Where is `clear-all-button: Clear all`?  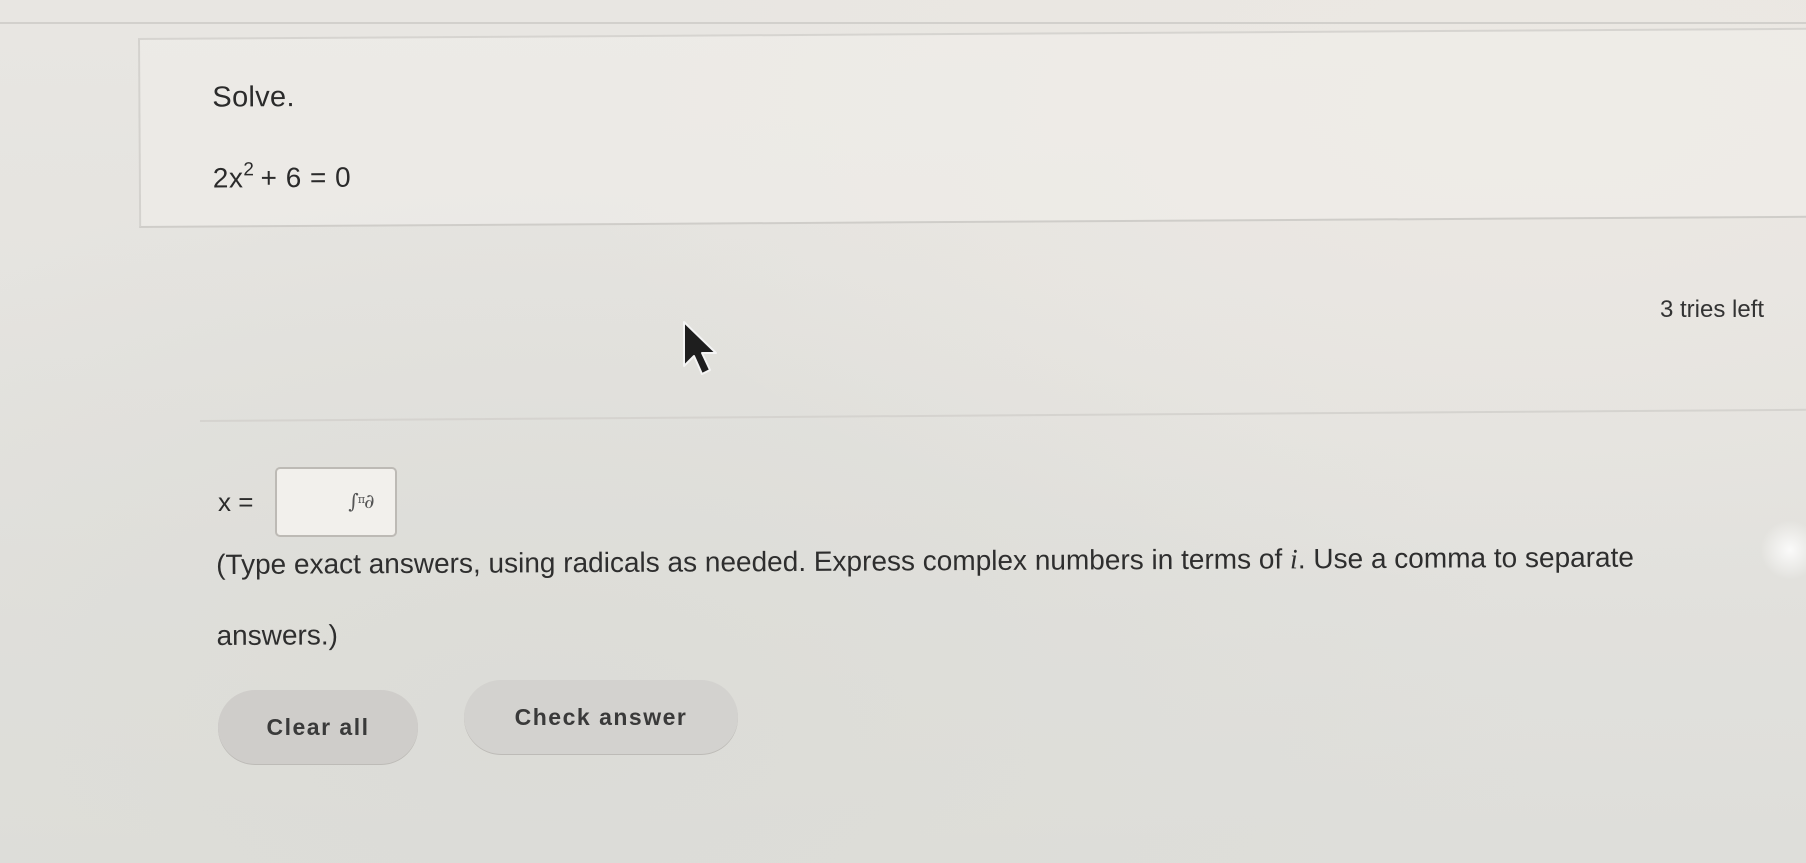
clear-all-button: Clear all is located at coordinates (318, 727).